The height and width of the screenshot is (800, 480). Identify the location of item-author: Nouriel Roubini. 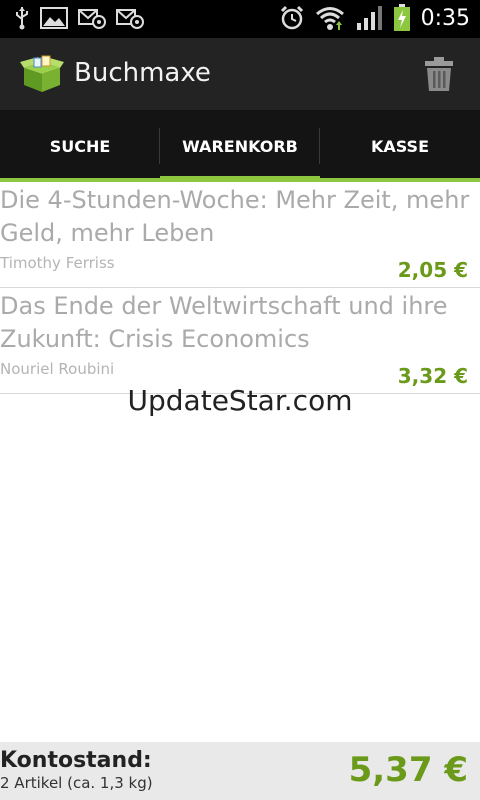
(57, 369).